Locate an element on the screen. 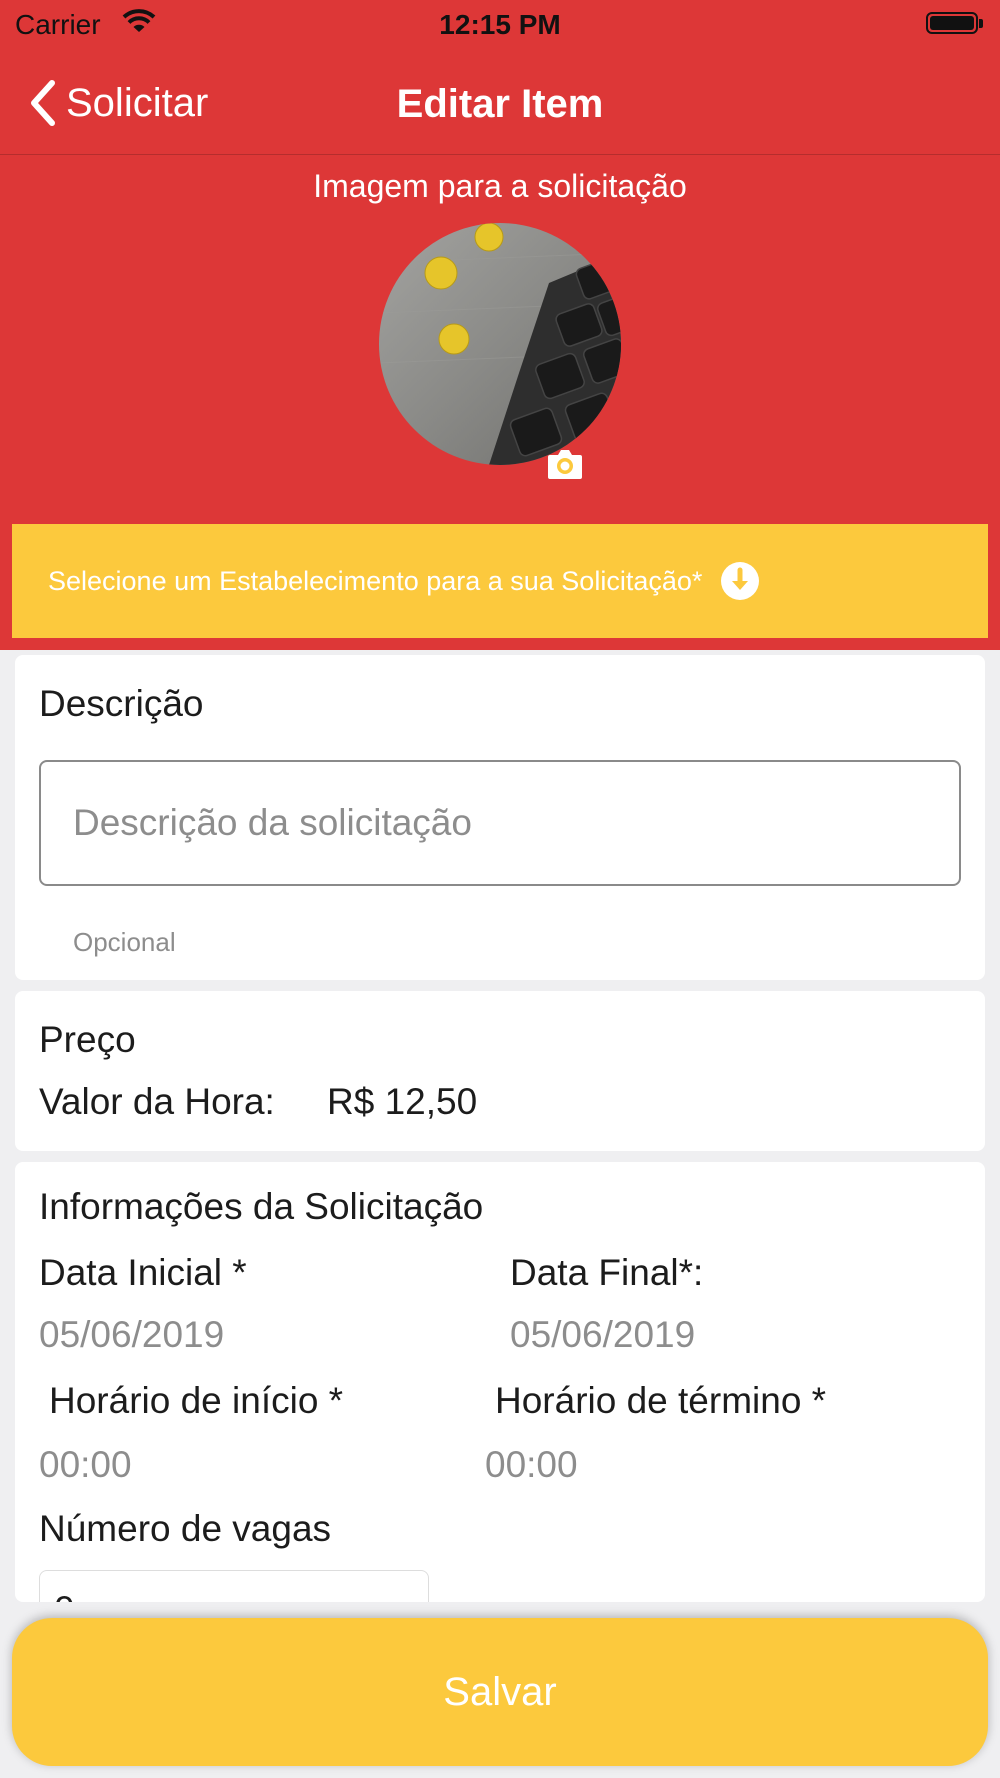 The height and width of the screenshot is (1778, 1000). start-time-label: Horário de início * is located at coordinates (196, 1400).